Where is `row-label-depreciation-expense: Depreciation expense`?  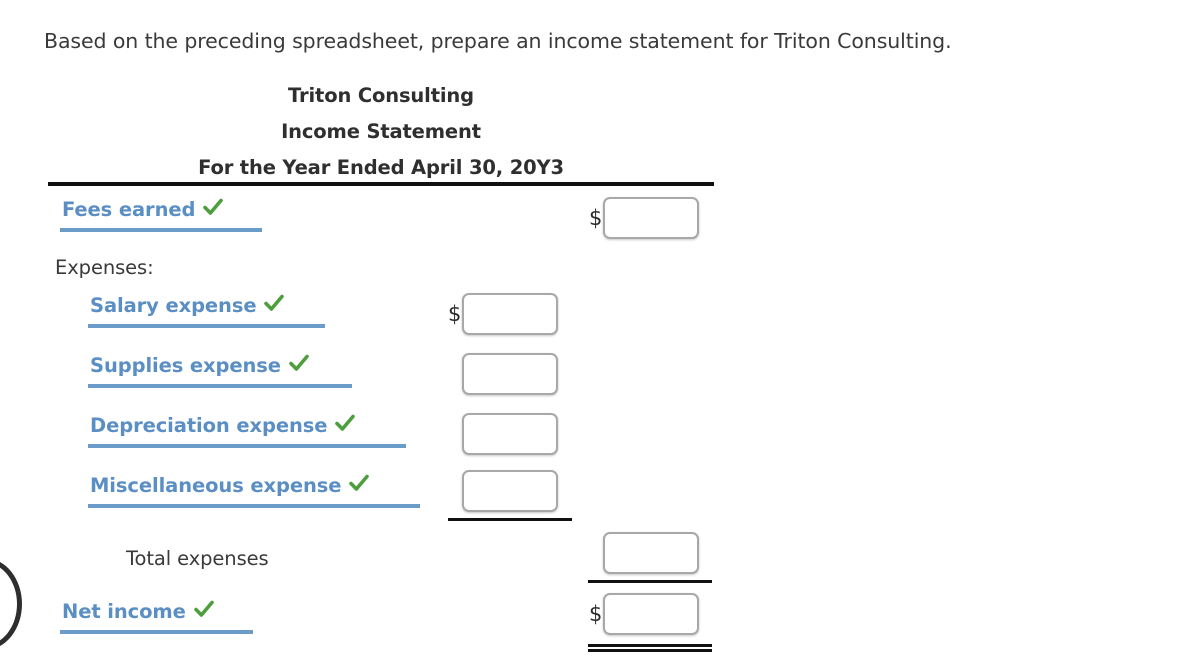
row-label-depreciation-expense: Depreciation expense is located at coordinates (223, 425).